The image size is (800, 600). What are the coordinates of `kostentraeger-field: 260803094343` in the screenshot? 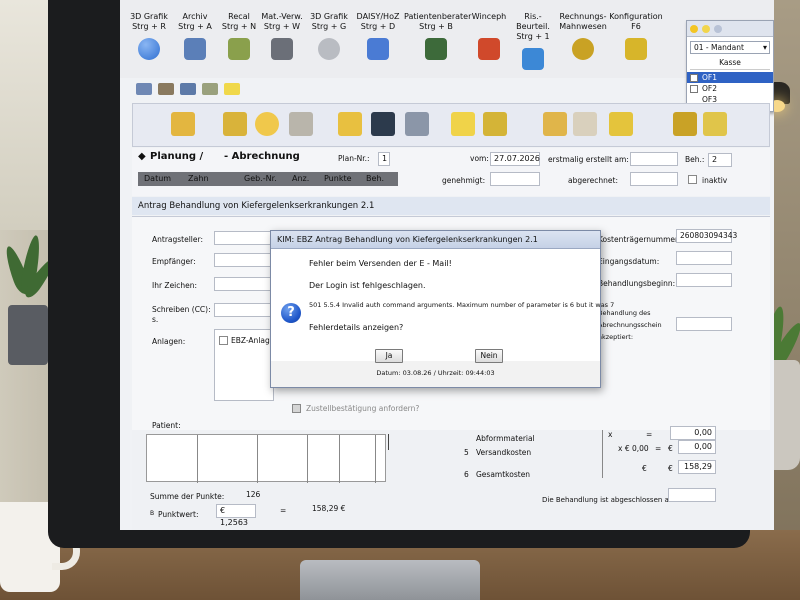 It's located at (706, 236).